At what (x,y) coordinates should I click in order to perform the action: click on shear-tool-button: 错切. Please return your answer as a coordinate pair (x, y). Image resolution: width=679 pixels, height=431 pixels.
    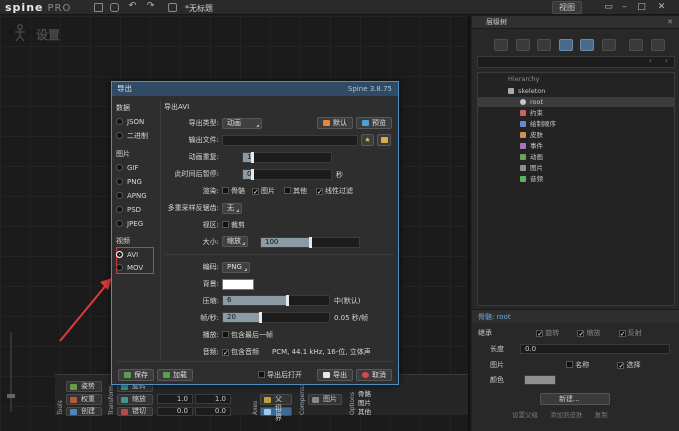
    Looking at the image, I should click on (135, 411).